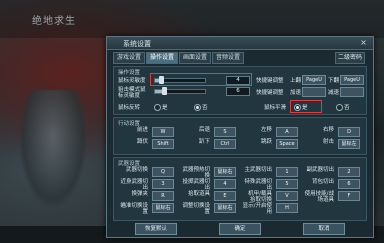  What do you see at coordinates (139, 194) in the screenshot?
I see `key-binding-label: 换弹夹` at bounding box center [139, 194].